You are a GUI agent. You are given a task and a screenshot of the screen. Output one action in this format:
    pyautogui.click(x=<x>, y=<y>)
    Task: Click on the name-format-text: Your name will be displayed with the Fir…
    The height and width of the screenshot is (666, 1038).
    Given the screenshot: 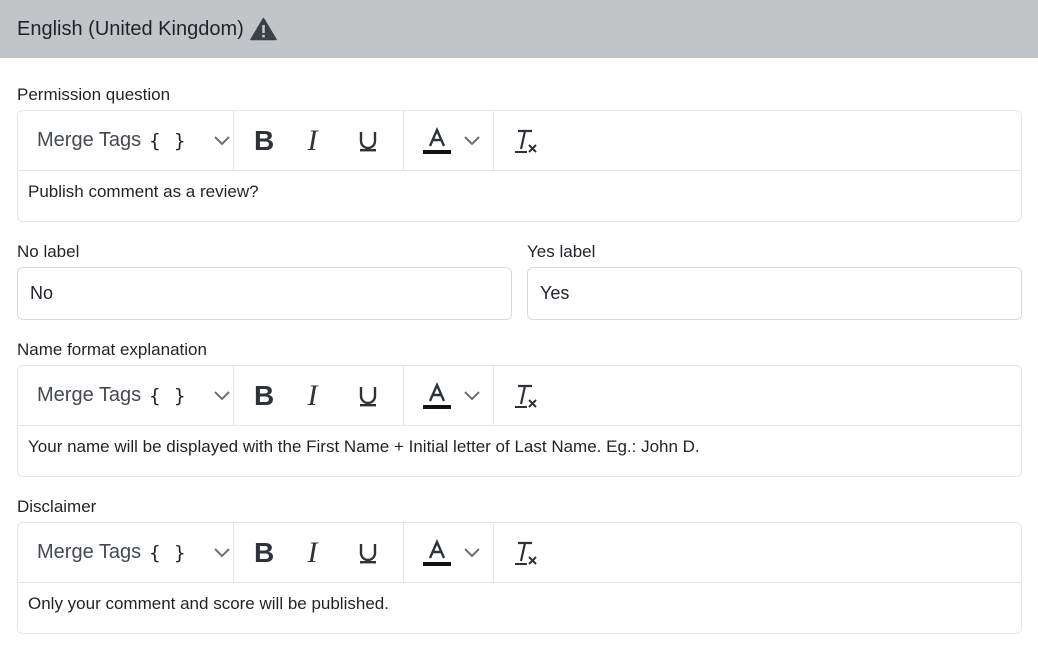 What is the action you would take?
    pyautogui.click(x=519, y=451)
    